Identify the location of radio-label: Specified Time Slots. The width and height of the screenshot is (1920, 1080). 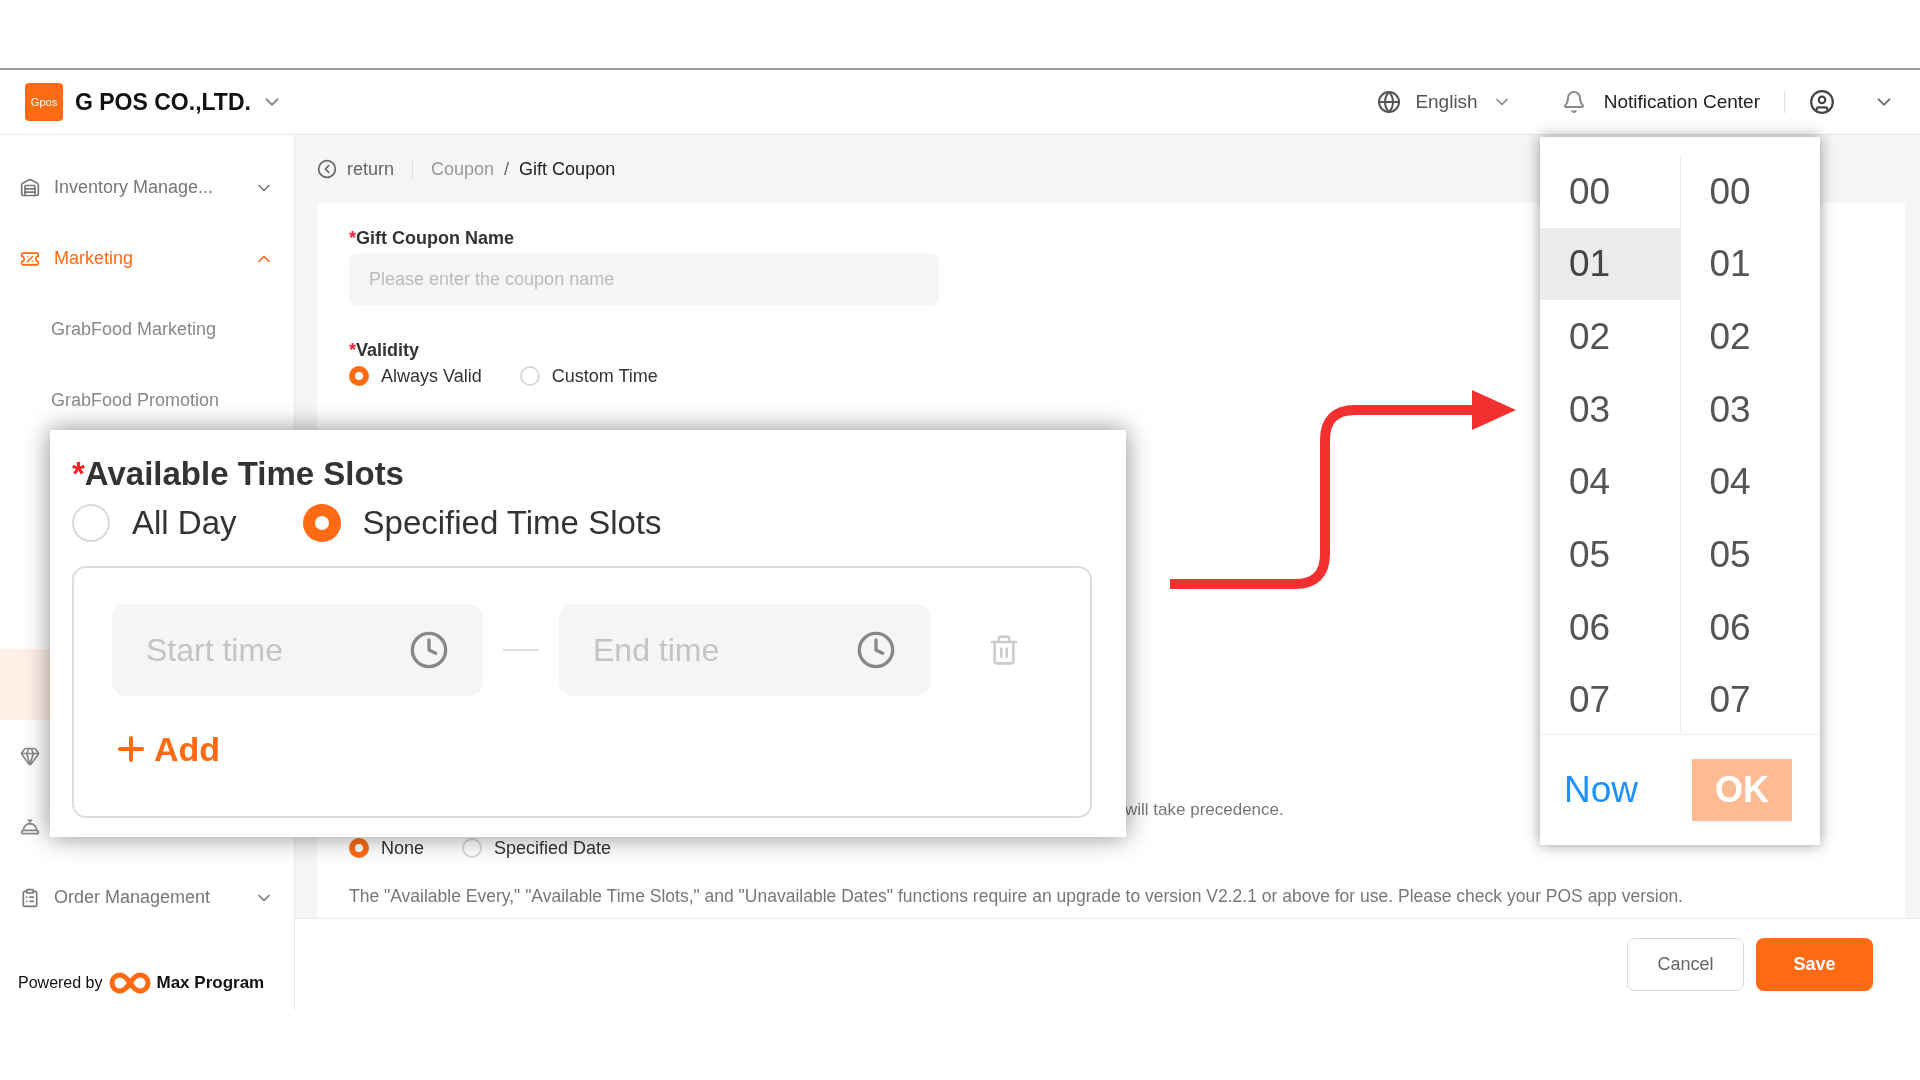
(512, 523).